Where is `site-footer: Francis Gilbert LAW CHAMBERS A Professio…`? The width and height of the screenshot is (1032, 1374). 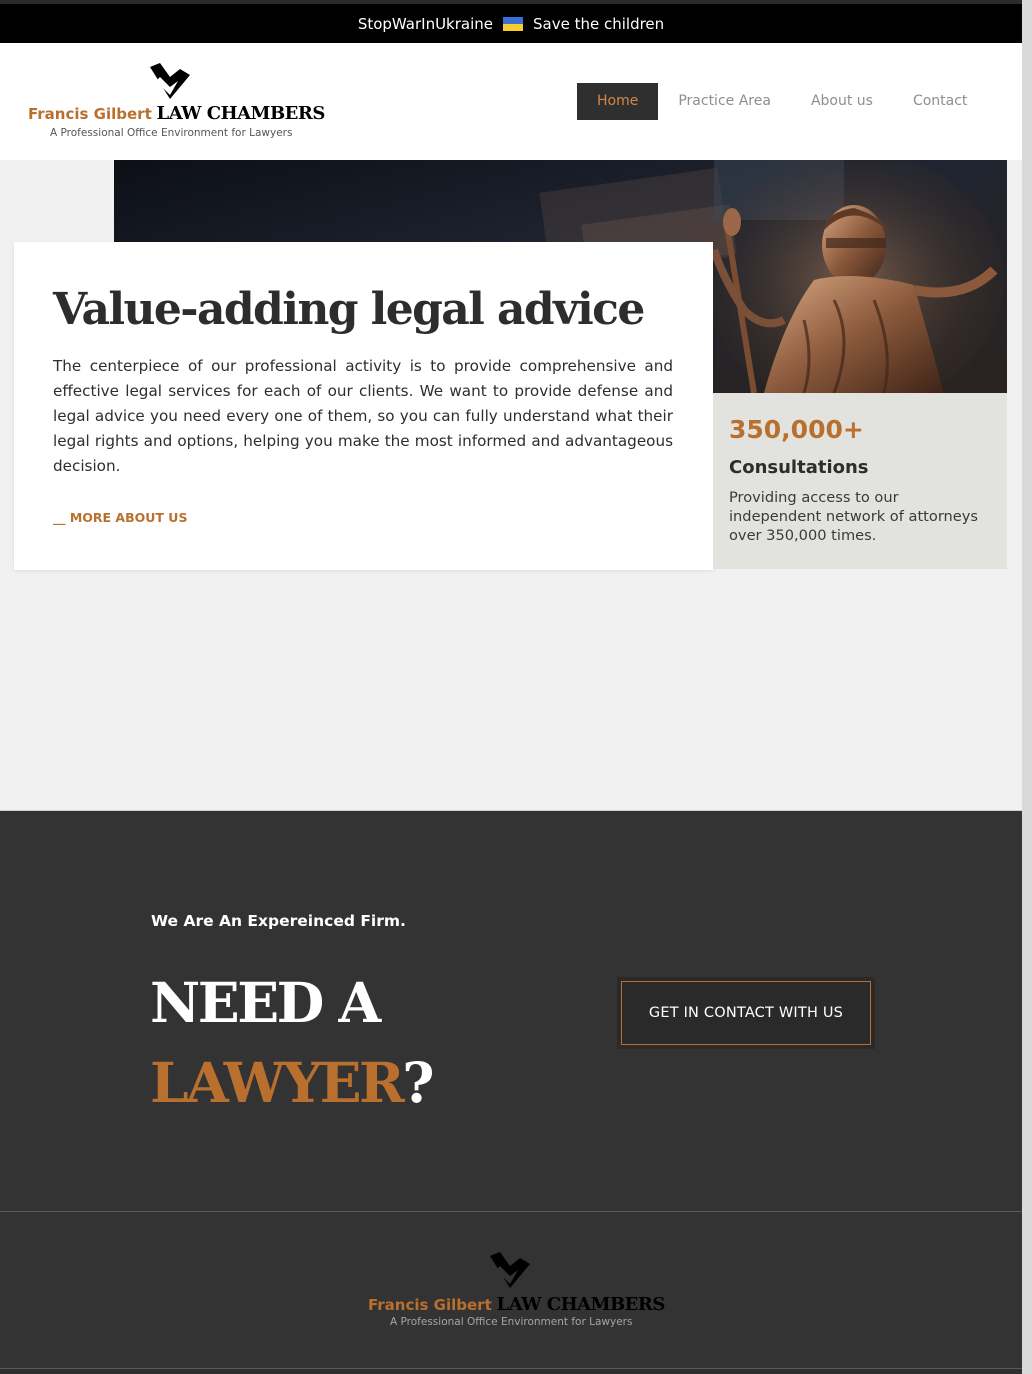
site-footer: Francis Gilbert LAW CHAMBERS A Professio… is located at coordinates (511, 1290).